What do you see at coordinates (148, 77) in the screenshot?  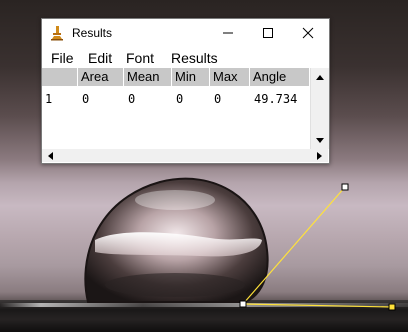 I see `column-header-mean: Mean` at bounding box center [148, 77].